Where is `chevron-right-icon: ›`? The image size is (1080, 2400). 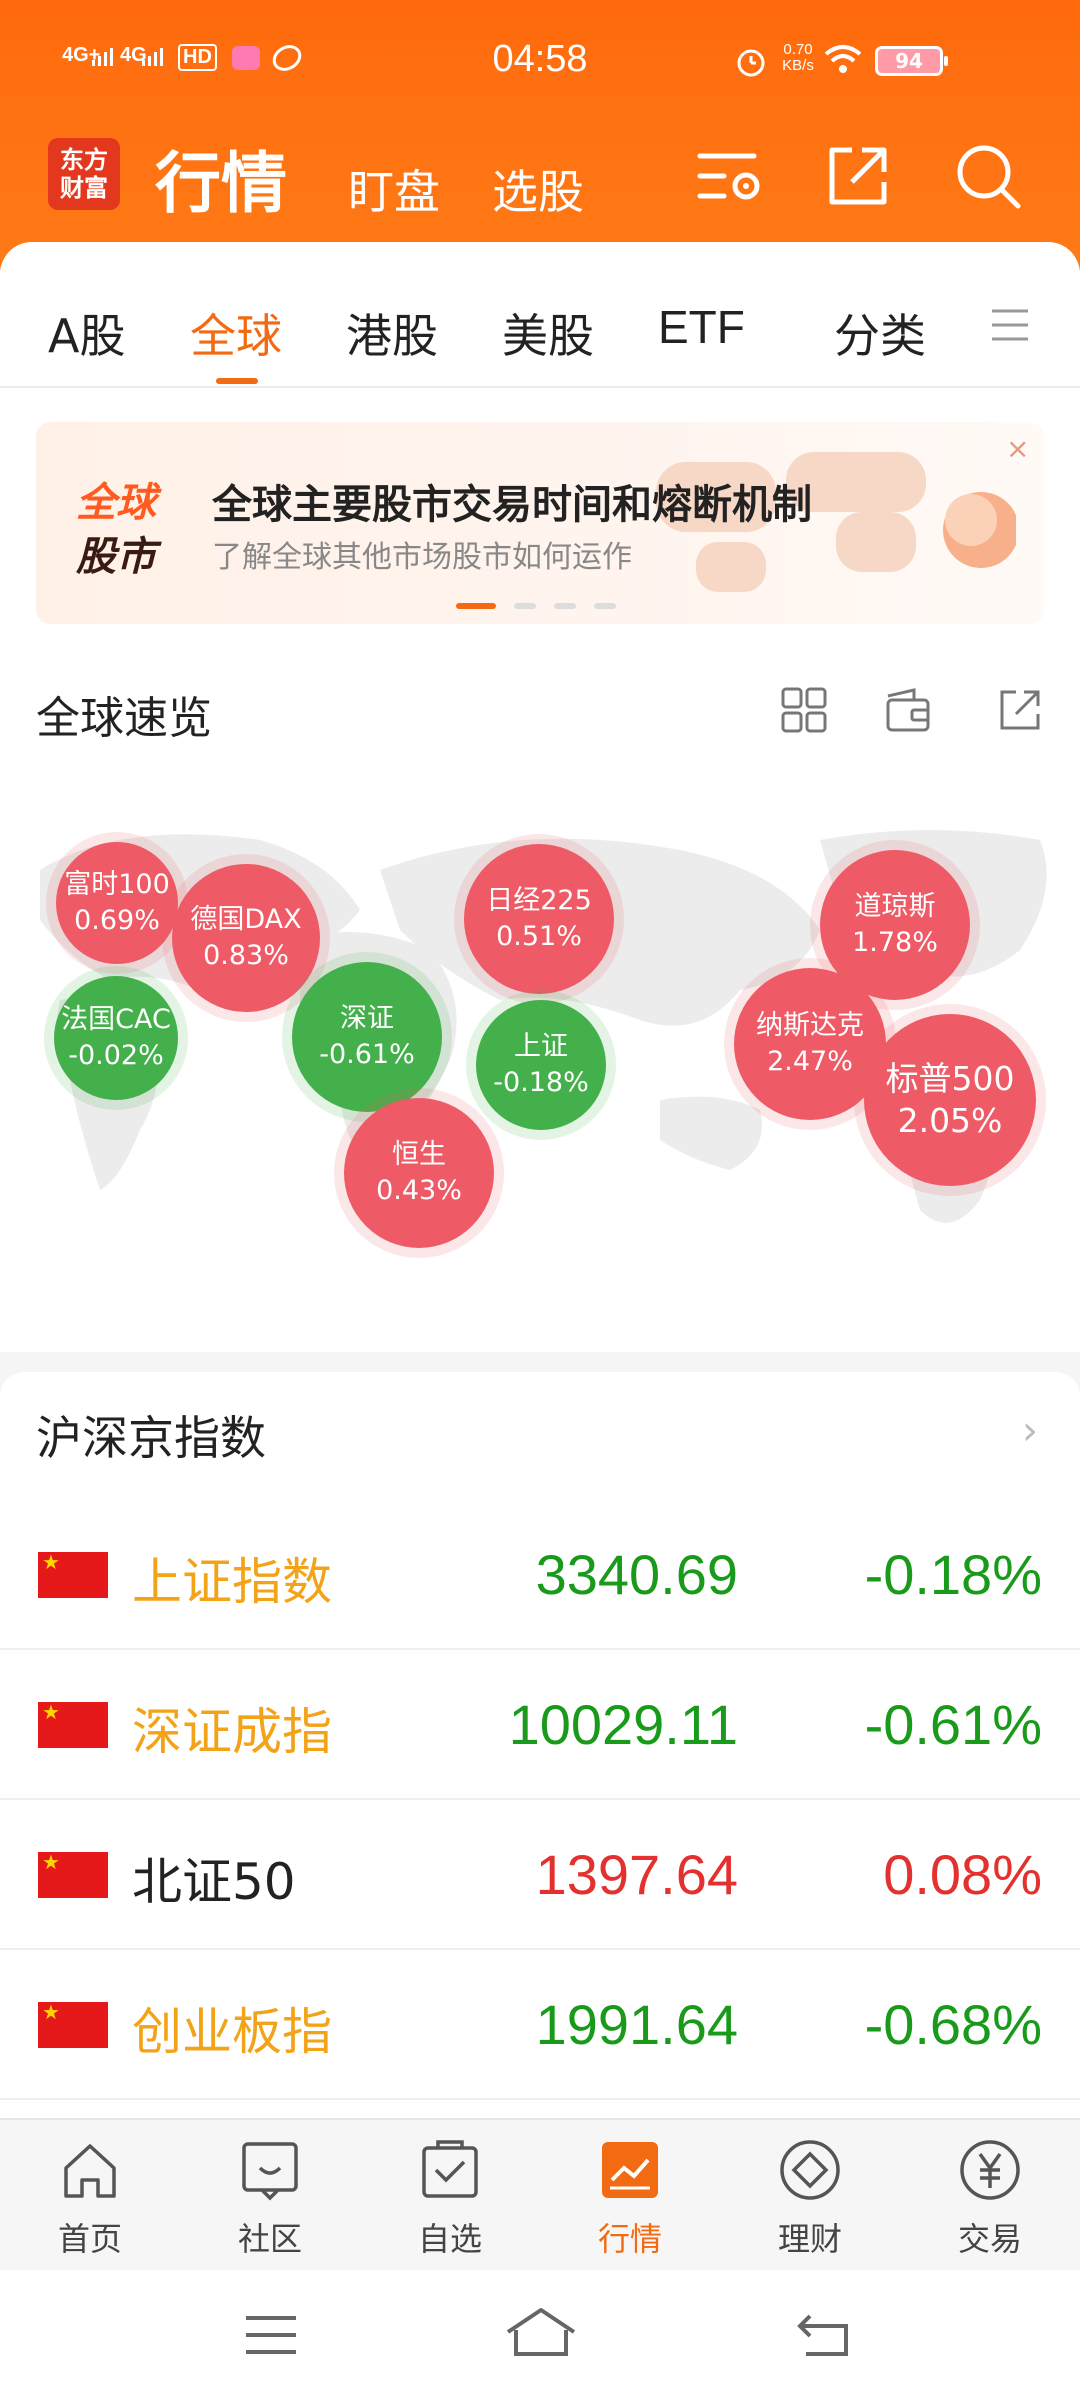
chevron-right-icon: › is located at coordinates (1030, 1431).